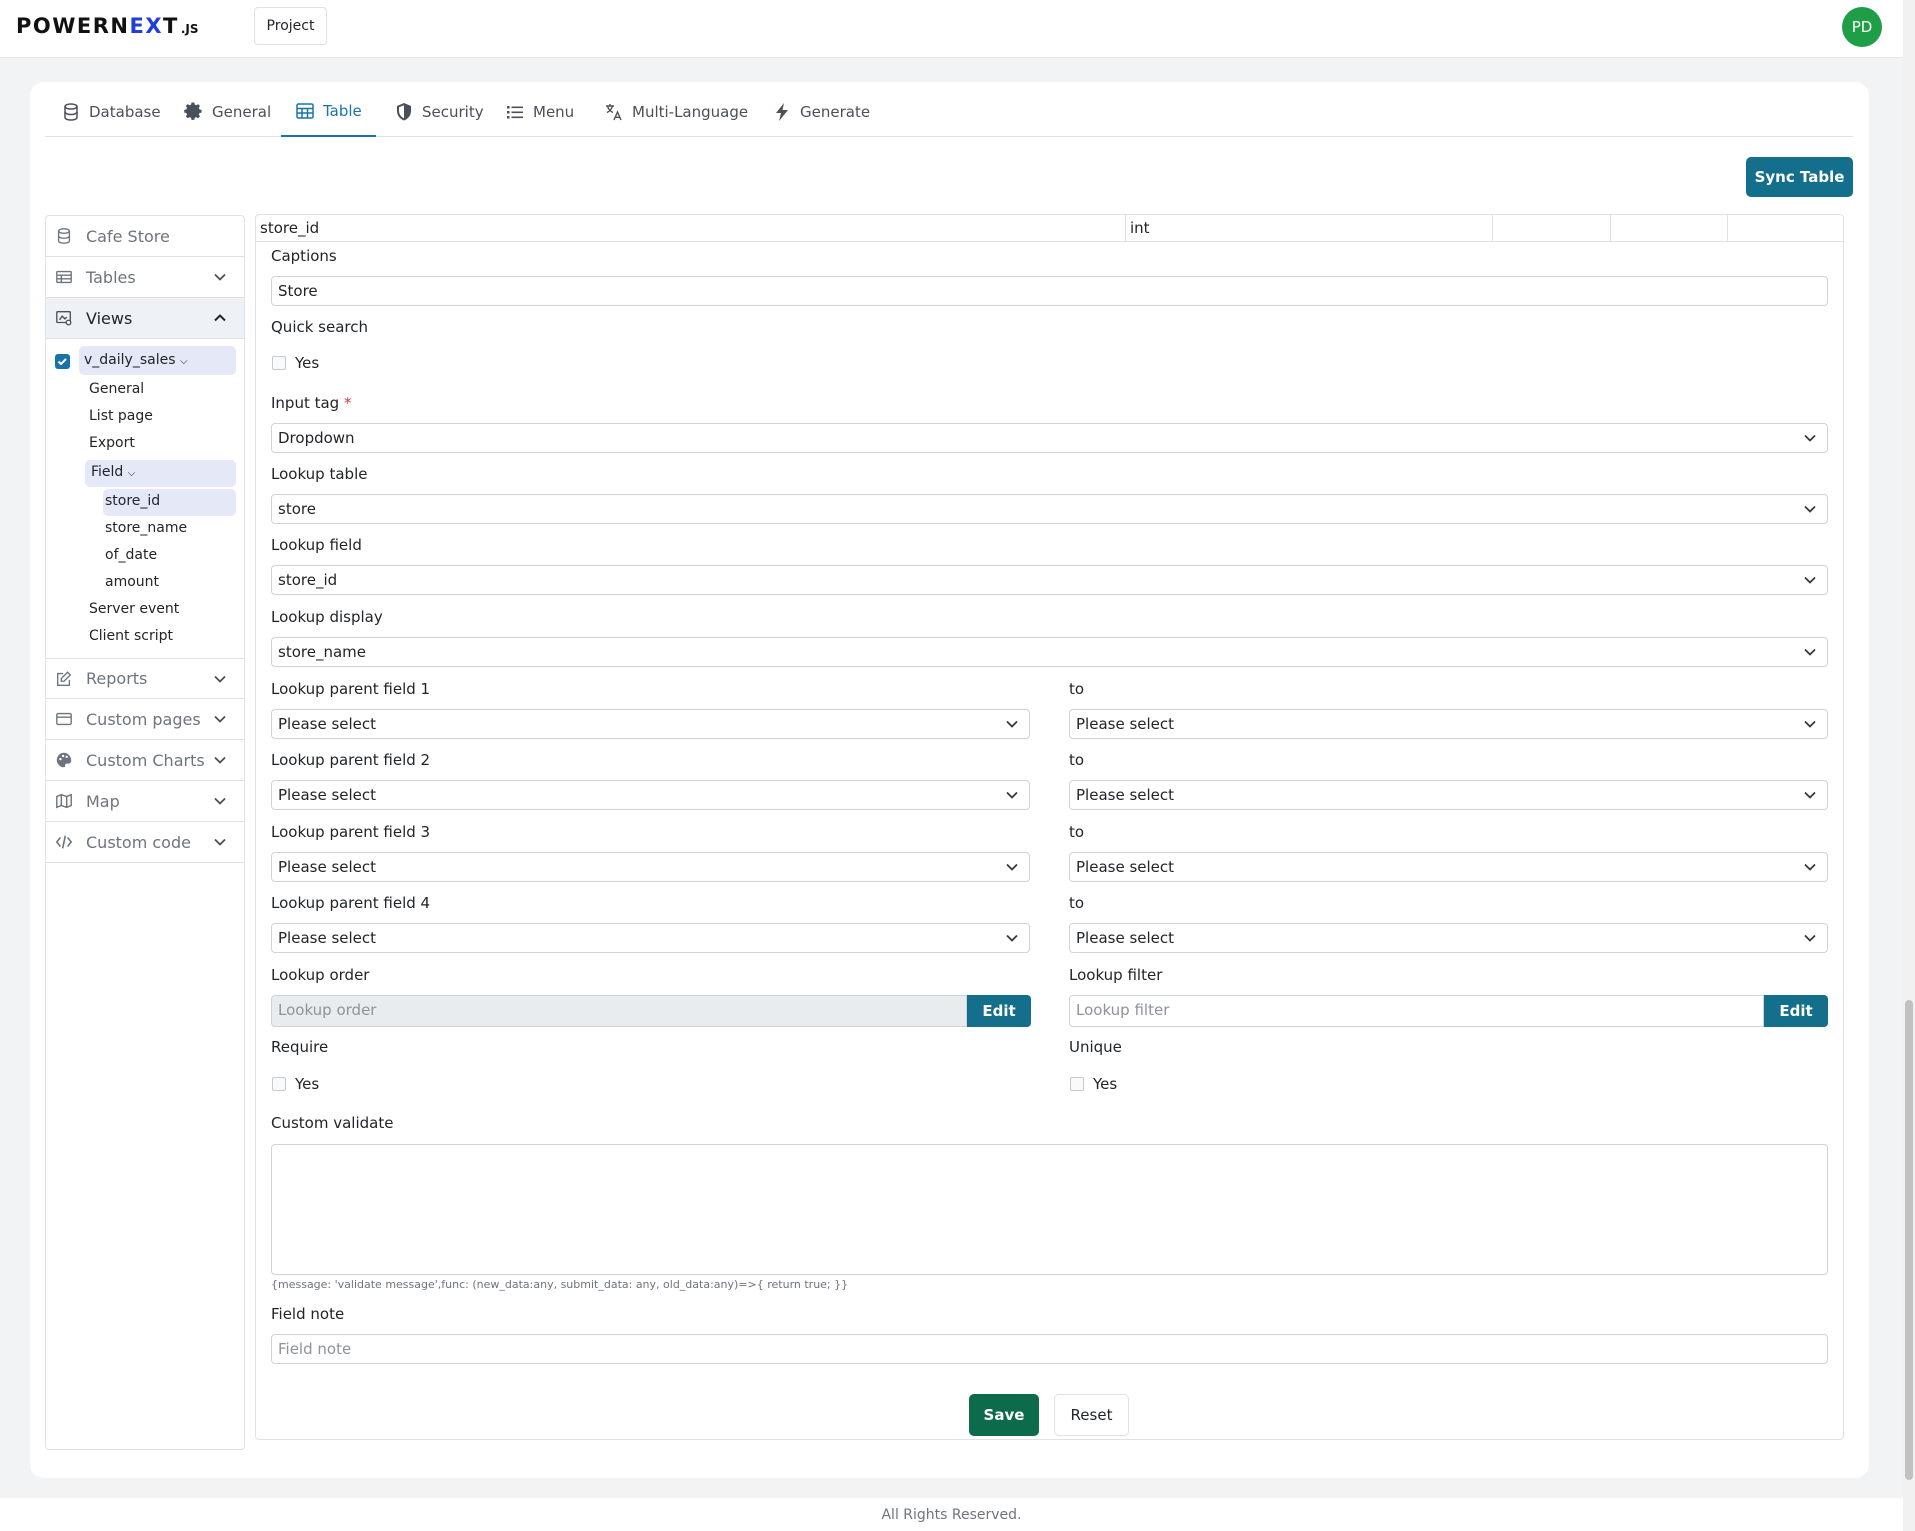 The width and height of the screenshot is (1915, 1531). I want to click on quick-search-checkbox, so click(279, 363).